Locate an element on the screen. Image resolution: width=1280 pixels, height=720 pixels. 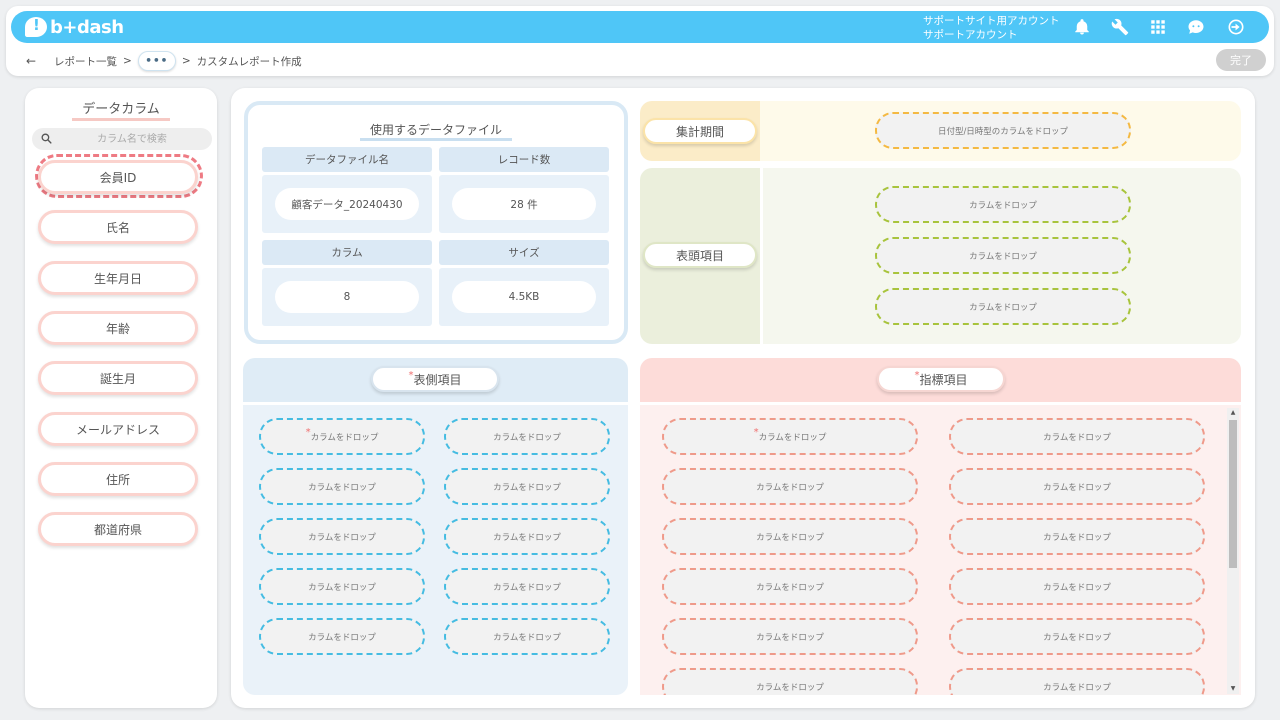
scrollbar-thumb is located at coordinates (1233, 494).